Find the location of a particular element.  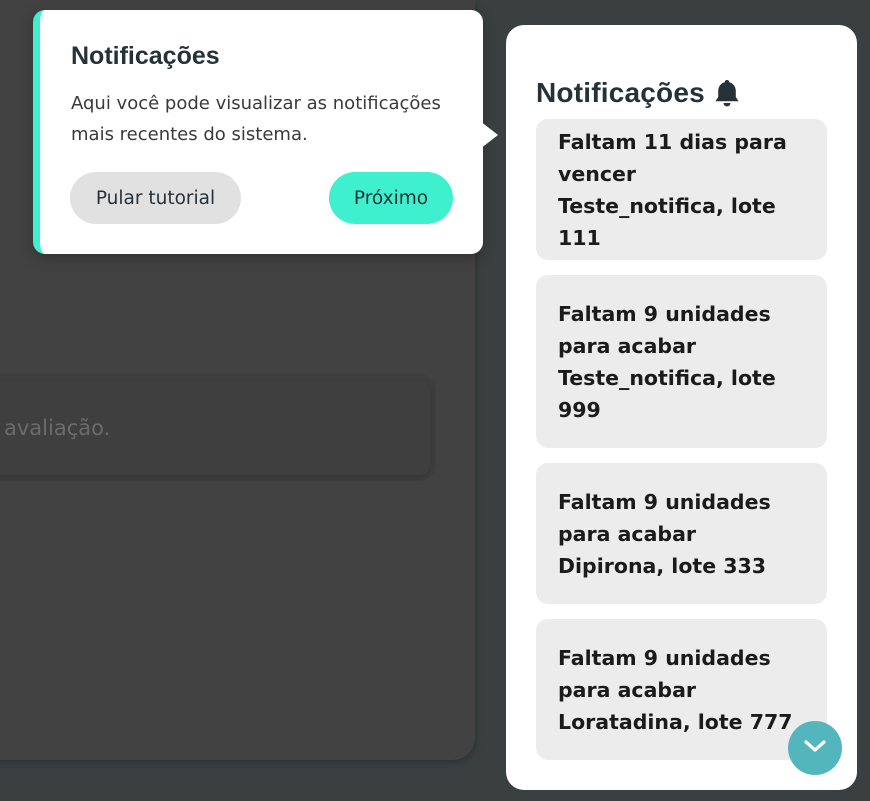

next-button: Próximo is located at coordinates (391, 198).